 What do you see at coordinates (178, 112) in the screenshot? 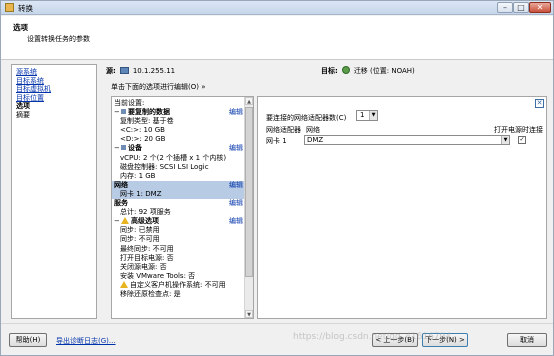
I see `tree-section-copy: − 要复制的数据 编辑` at bounding box center [178, 112].